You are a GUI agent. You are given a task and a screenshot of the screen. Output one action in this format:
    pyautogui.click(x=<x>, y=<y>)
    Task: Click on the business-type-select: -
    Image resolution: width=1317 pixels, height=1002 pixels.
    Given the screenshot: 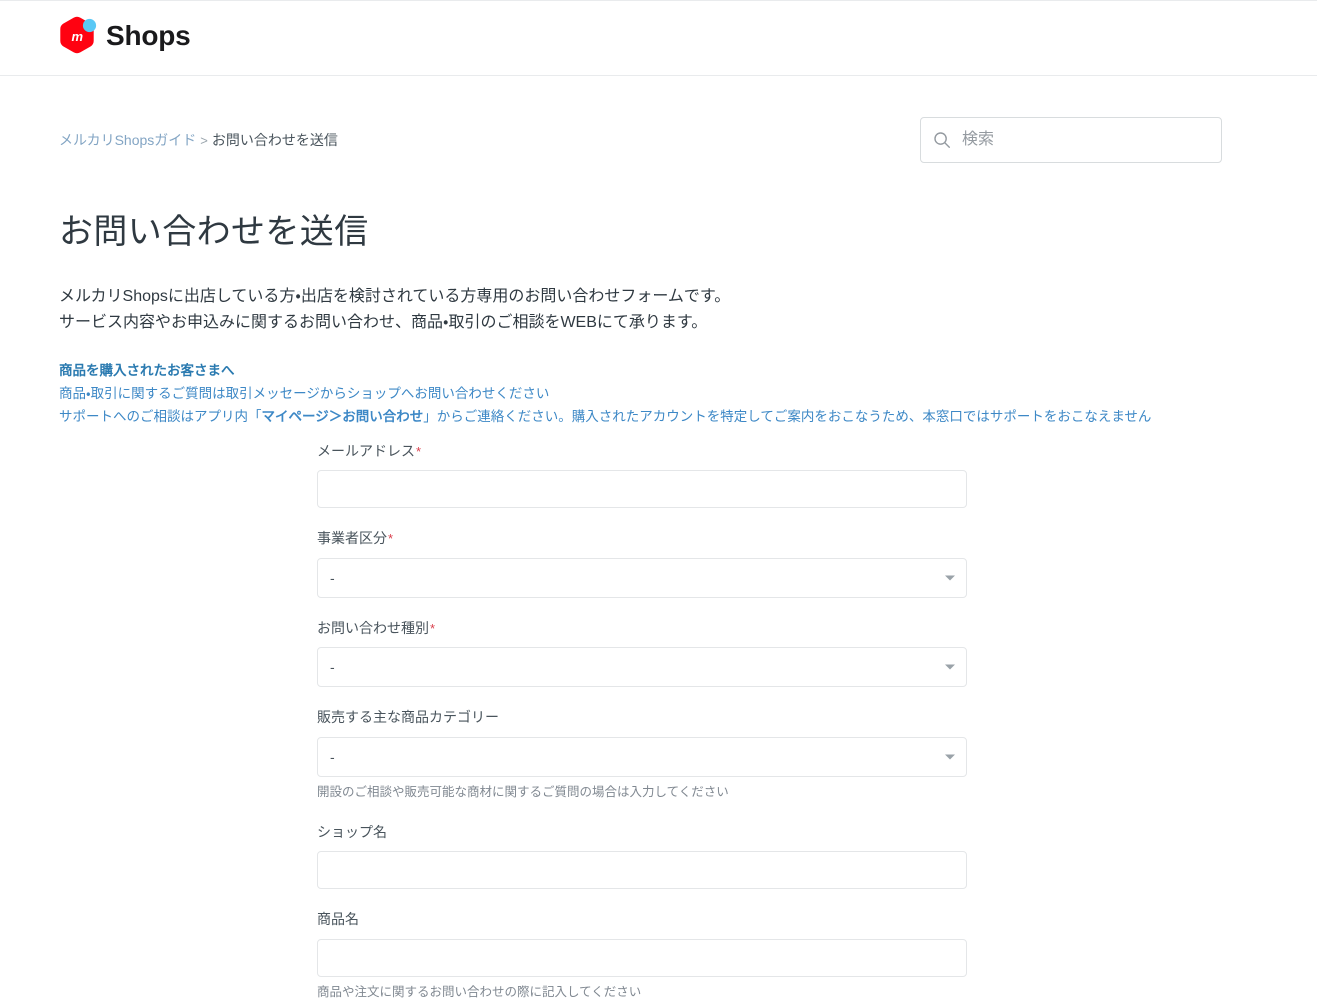 What is the action you would take?
    pyautogui.click(x=642, y=577)
    